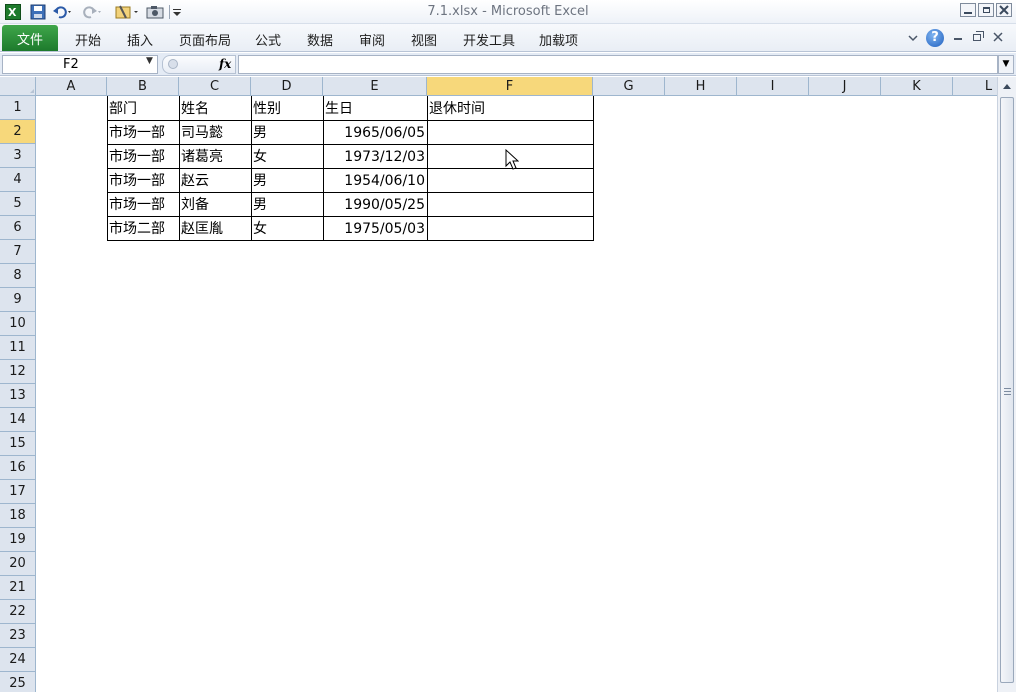 This screenshot has height=692, width=1016. What do you see at coordinates (80, 64) in the screenshot?
I see `name-box: F2` at bounding box center [80, 64].